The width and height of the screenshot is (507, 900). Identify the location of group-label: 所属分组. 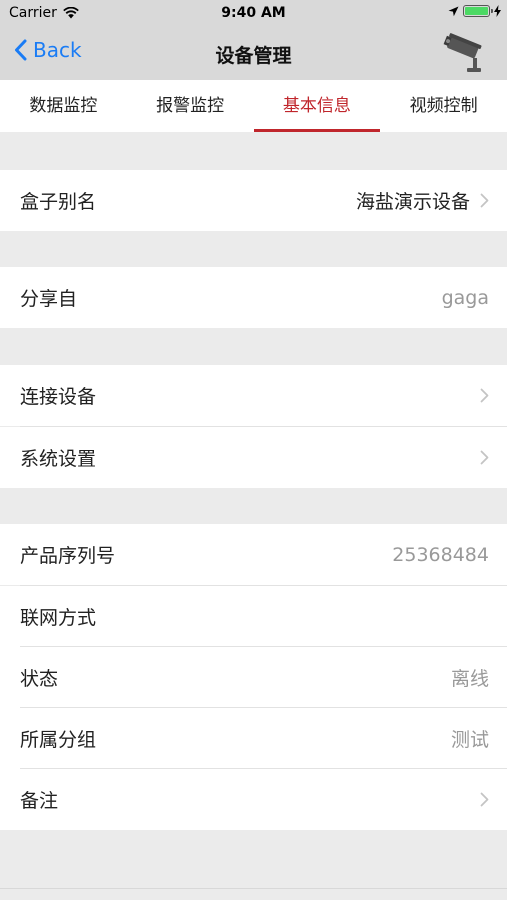
(58, 740).